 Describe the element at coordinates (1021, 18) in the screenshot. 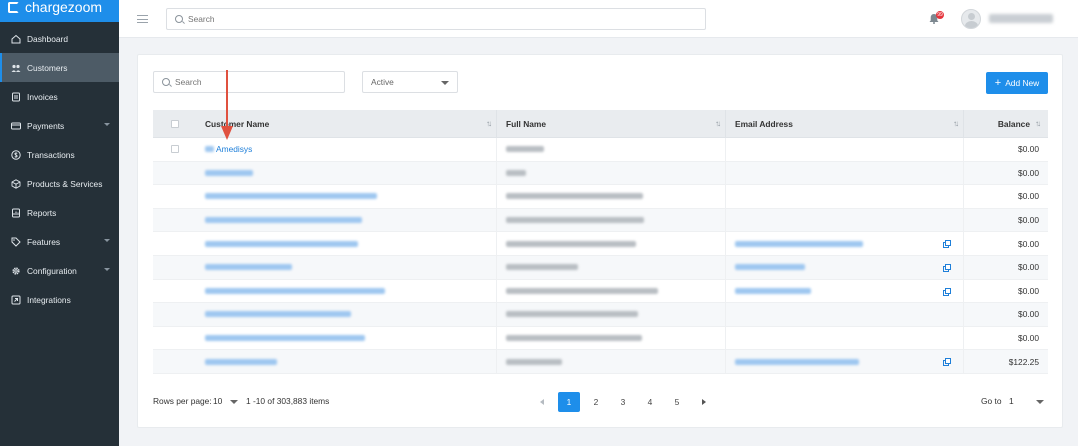

I see `user-name-redacted` at that location.